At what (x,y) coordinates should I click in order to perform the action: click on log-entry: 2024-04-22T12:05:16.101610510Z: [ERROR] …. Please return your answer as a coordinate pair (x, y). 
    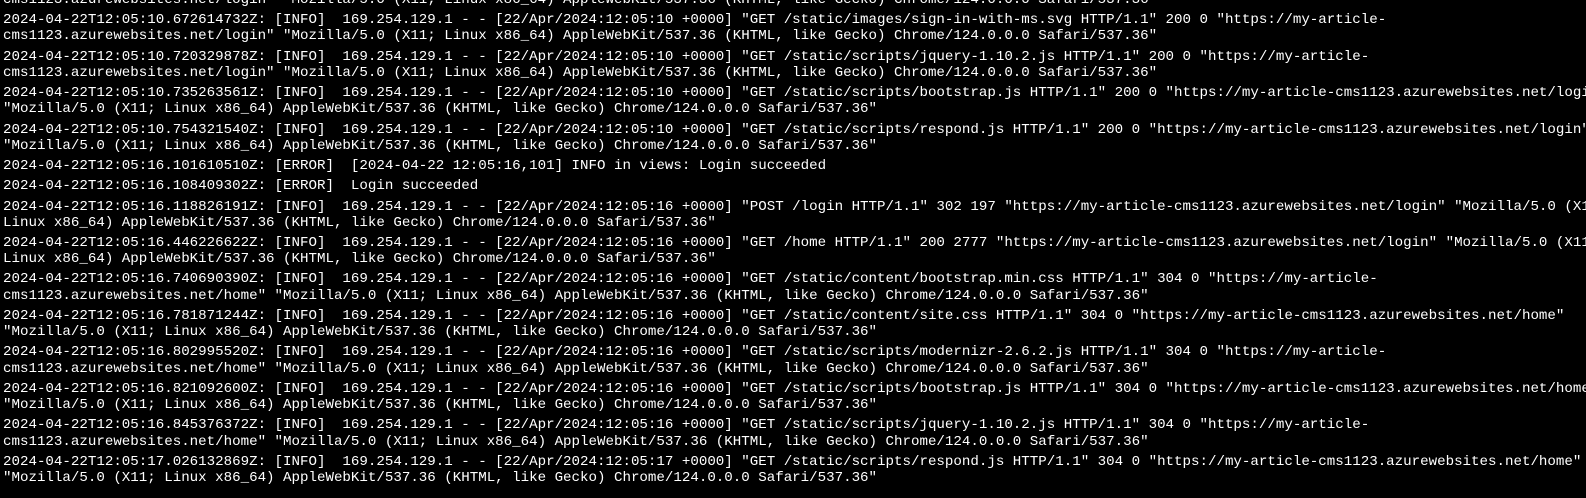
    Looking at the image, I should click on (794, 166).